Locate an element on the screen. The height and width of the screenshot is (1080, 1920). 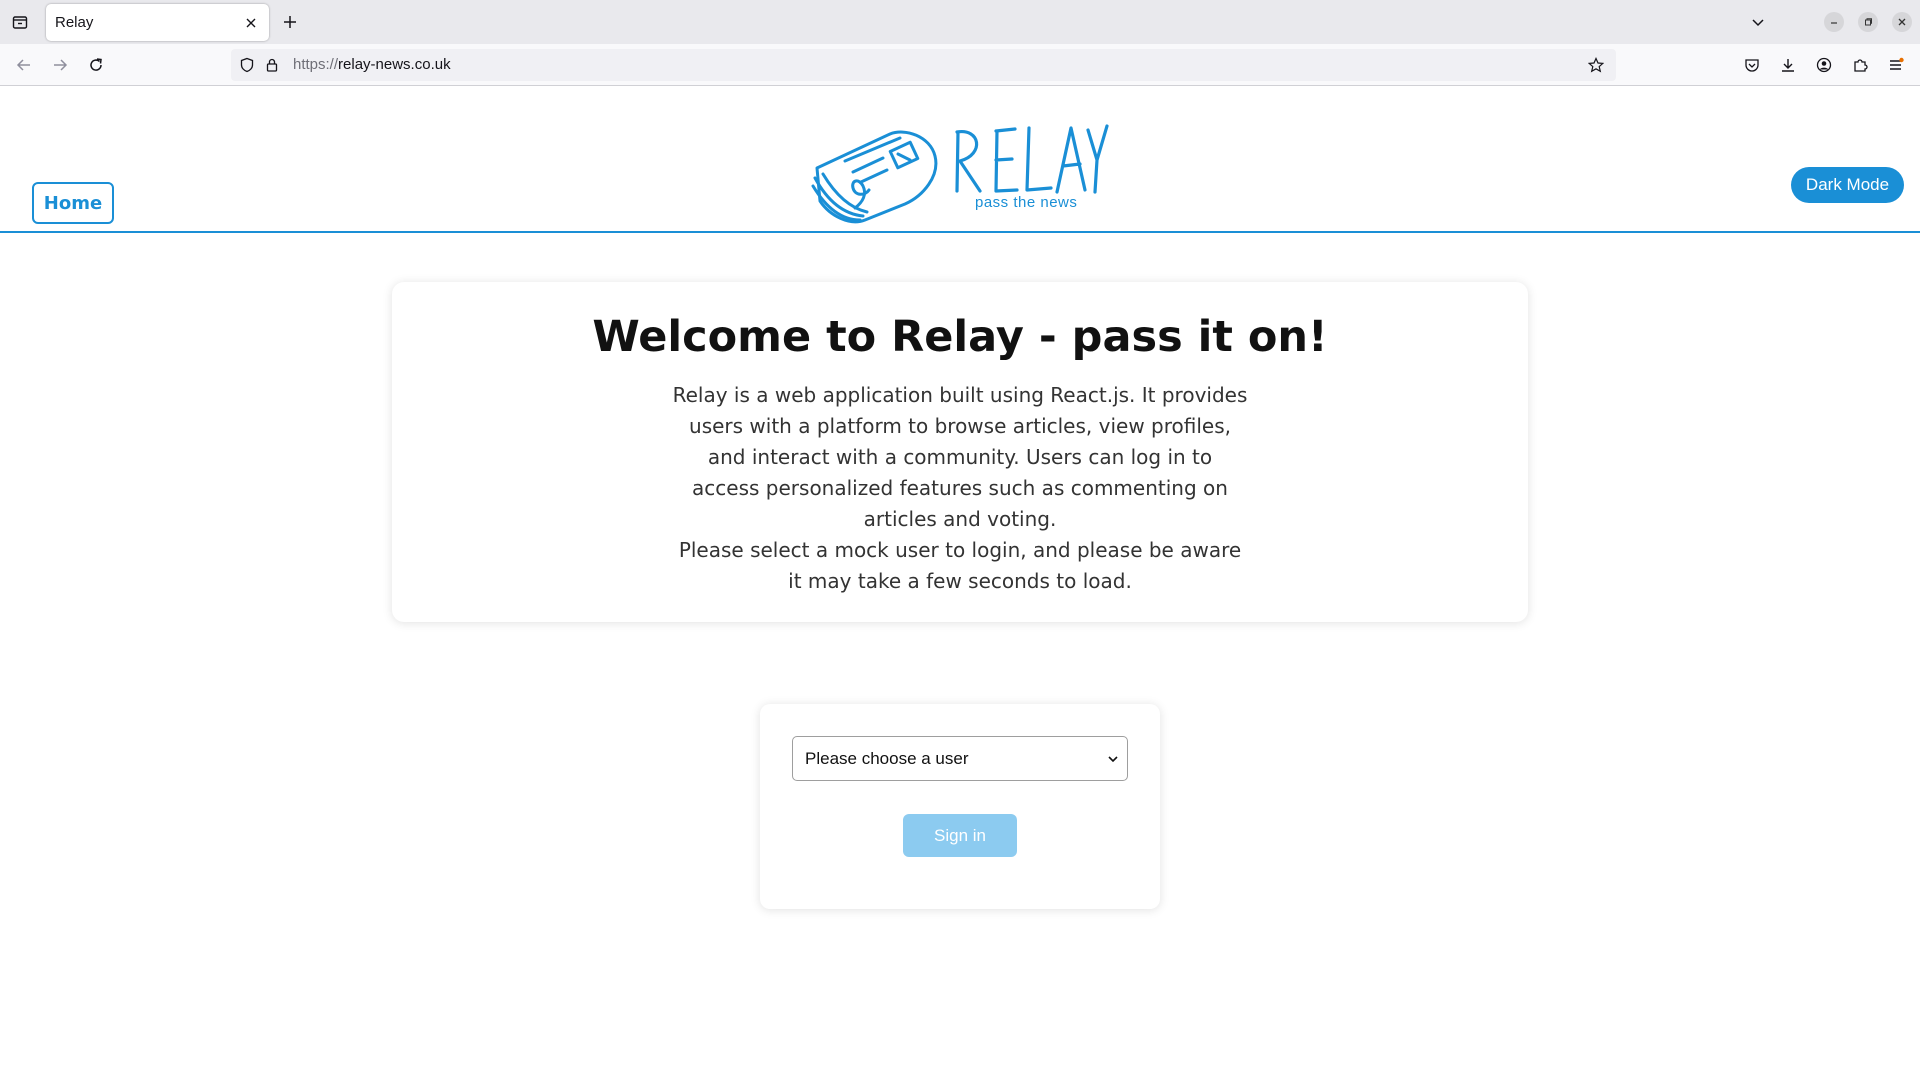
bookmark-star-icon is located at coordinates (1596, 65).